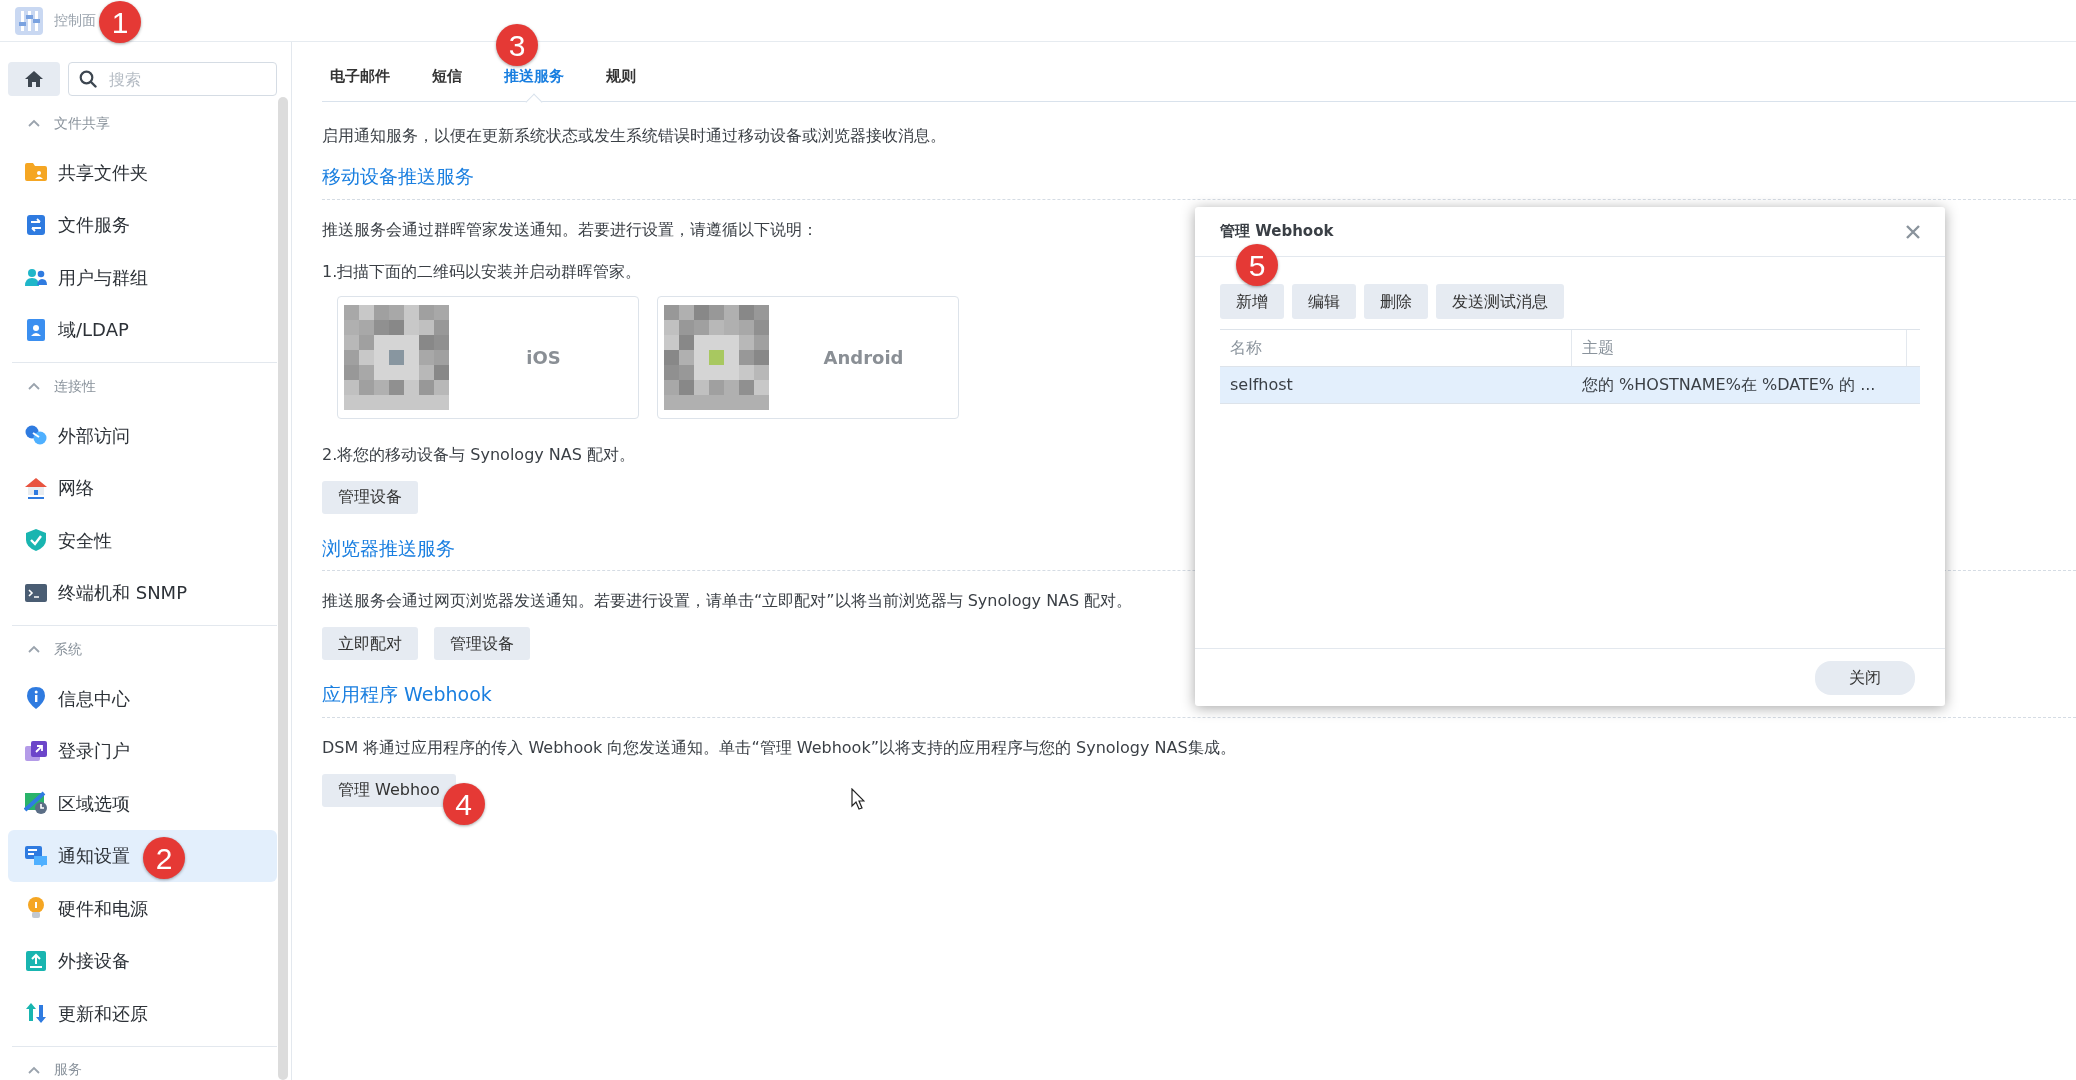  I want to click on scrollbar, so click(283, 588).